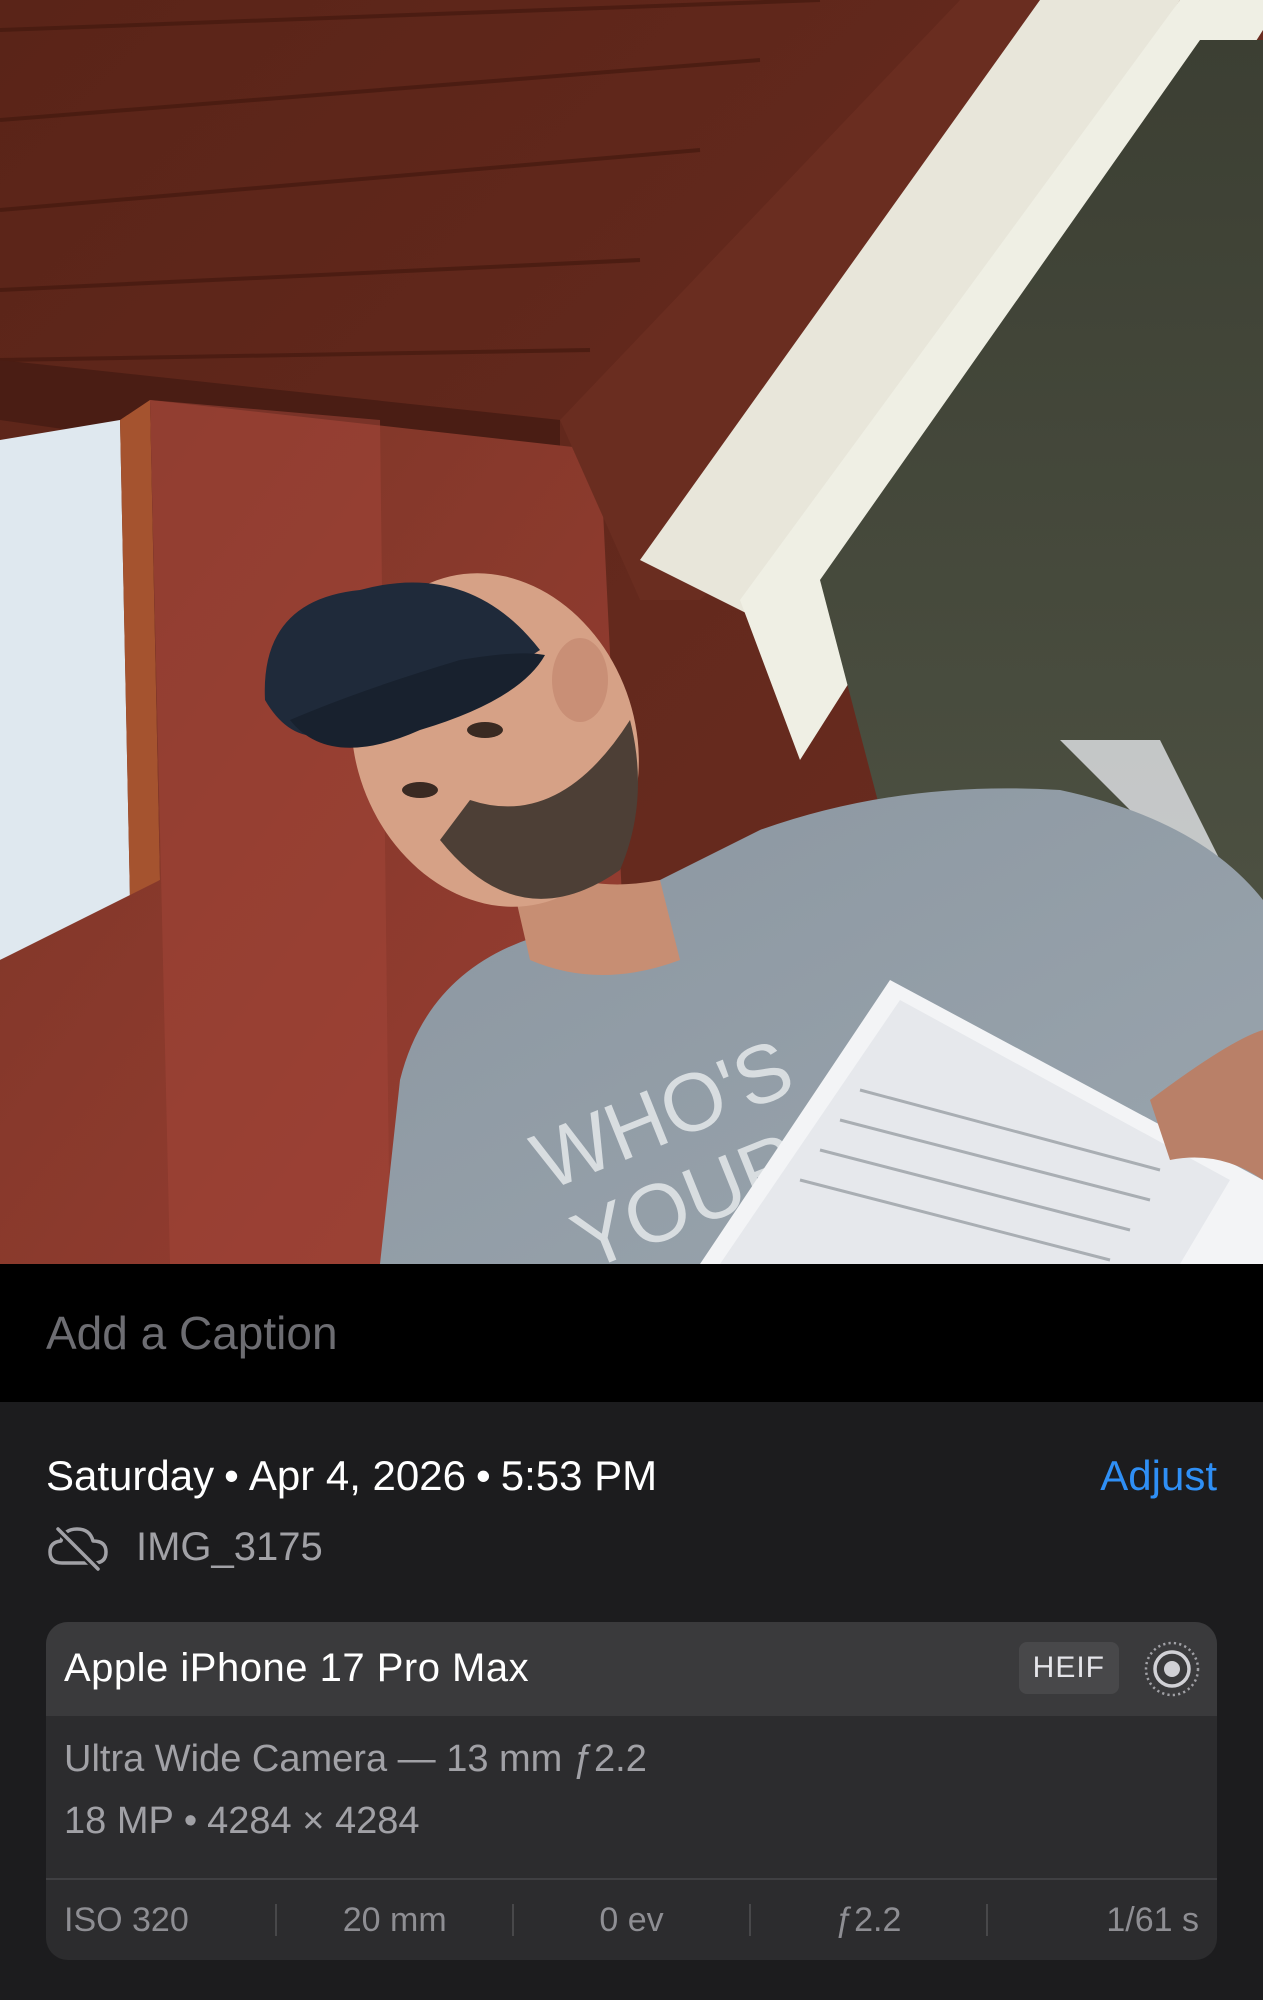 This screenshot has width=1263, height=2000. Describe the element at coordinates (394, 1920) in the screenshot. I see `exif-focal-length: 20 mm` at that location.